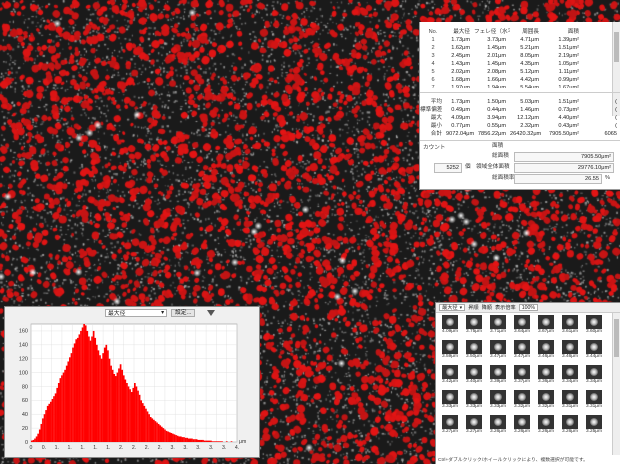 This screenshot has width=620, height=464. What do you see at coordinates (570, 381) in the screenshot?
I see `particle-size-label: 3.34μm` at bounding box center [570, 381].